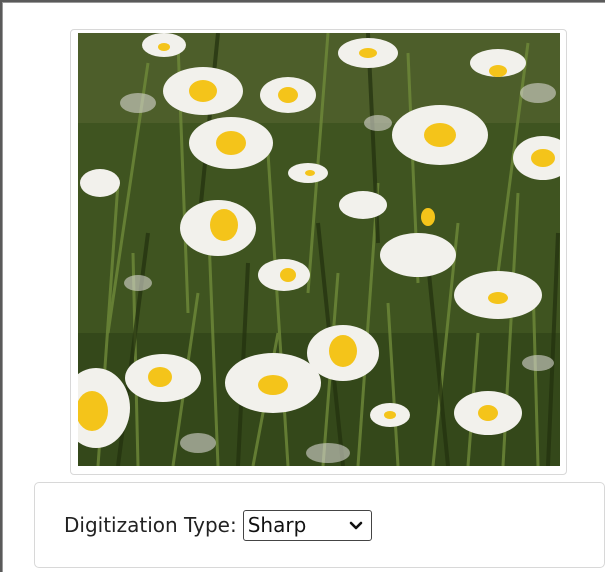 Image resolution: width=605 pixels, height=572 pixels. I want to click on digitization-type-select: Sharp, so click(307, 525).